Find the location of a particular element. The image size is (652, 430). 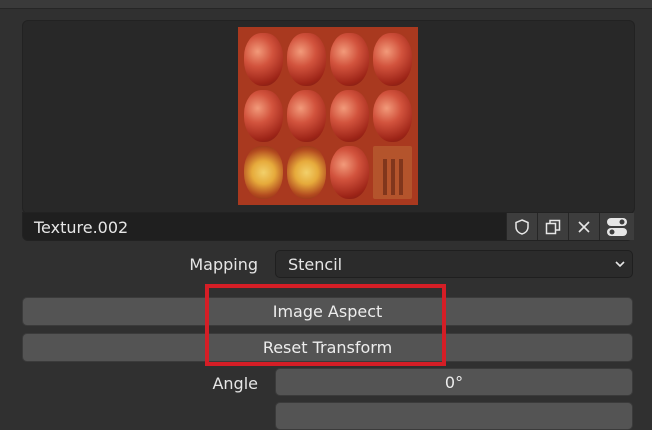

mapping-label: Mapping is located at coordinates (223, 264).